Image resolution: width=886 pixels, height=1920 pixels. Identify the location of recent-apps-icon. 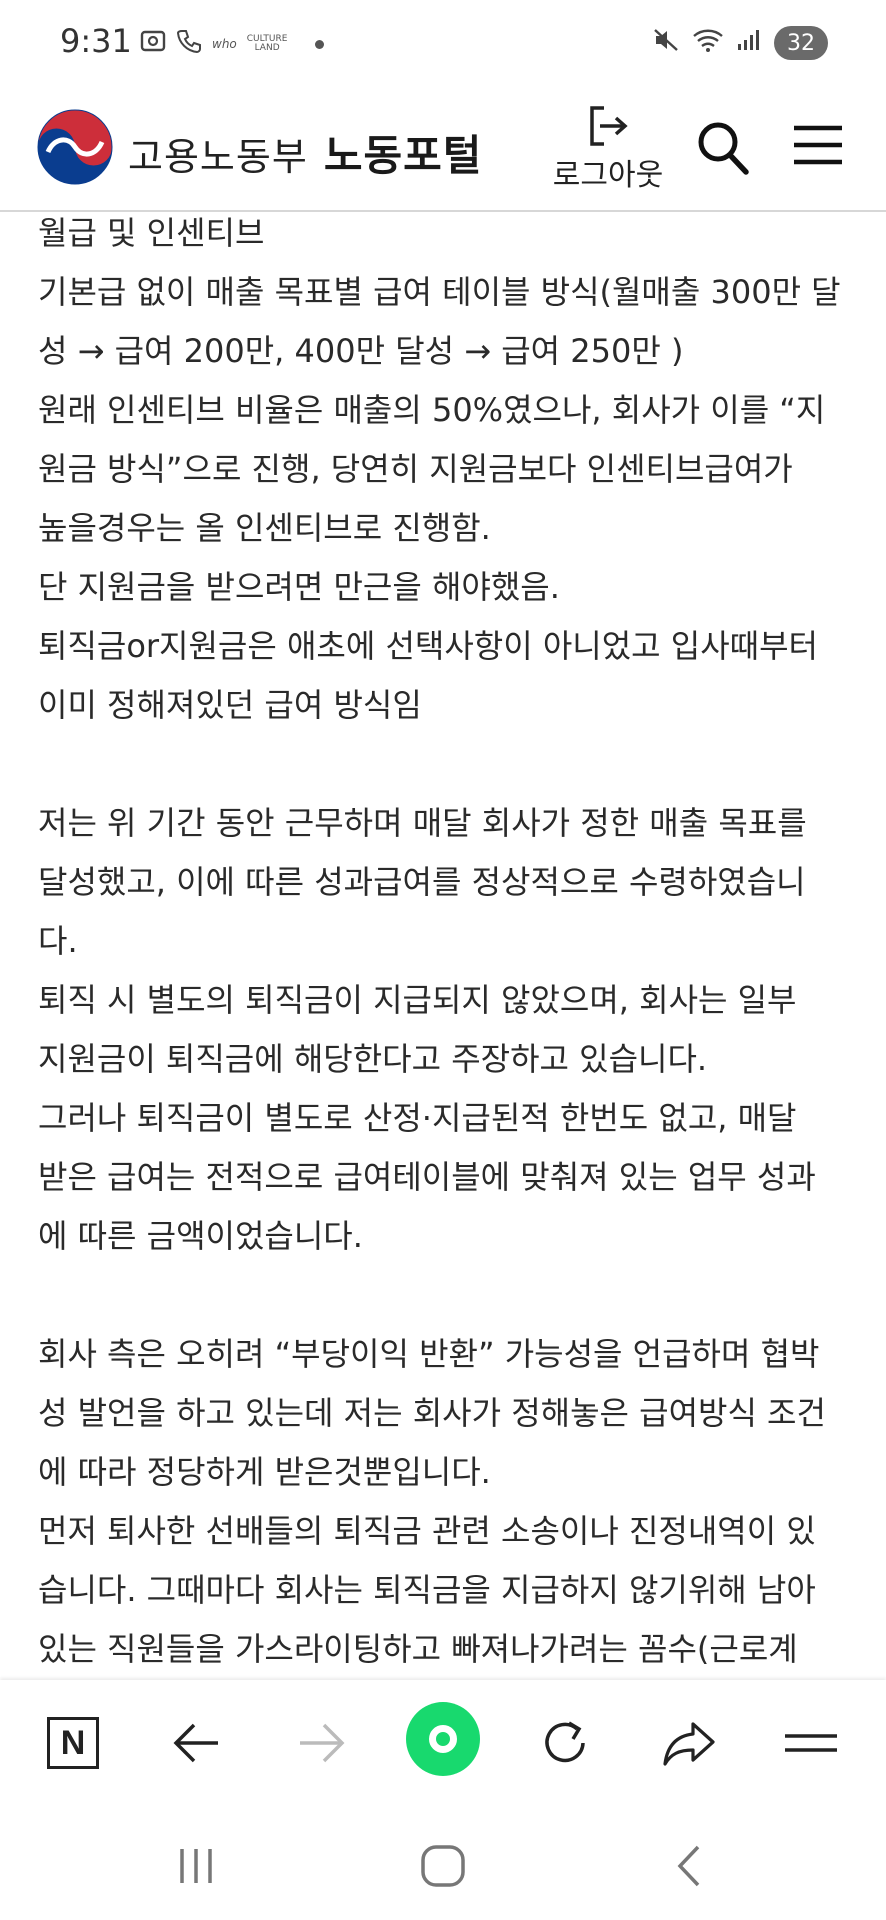
(196, 1866).